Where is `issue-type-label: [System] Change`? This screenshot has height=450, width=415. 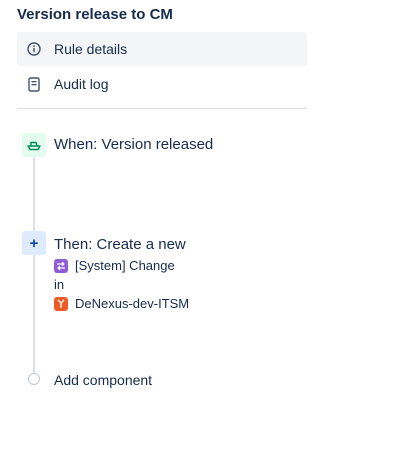
issue-type-label: [System] Change is located at coordinates (125, 265).